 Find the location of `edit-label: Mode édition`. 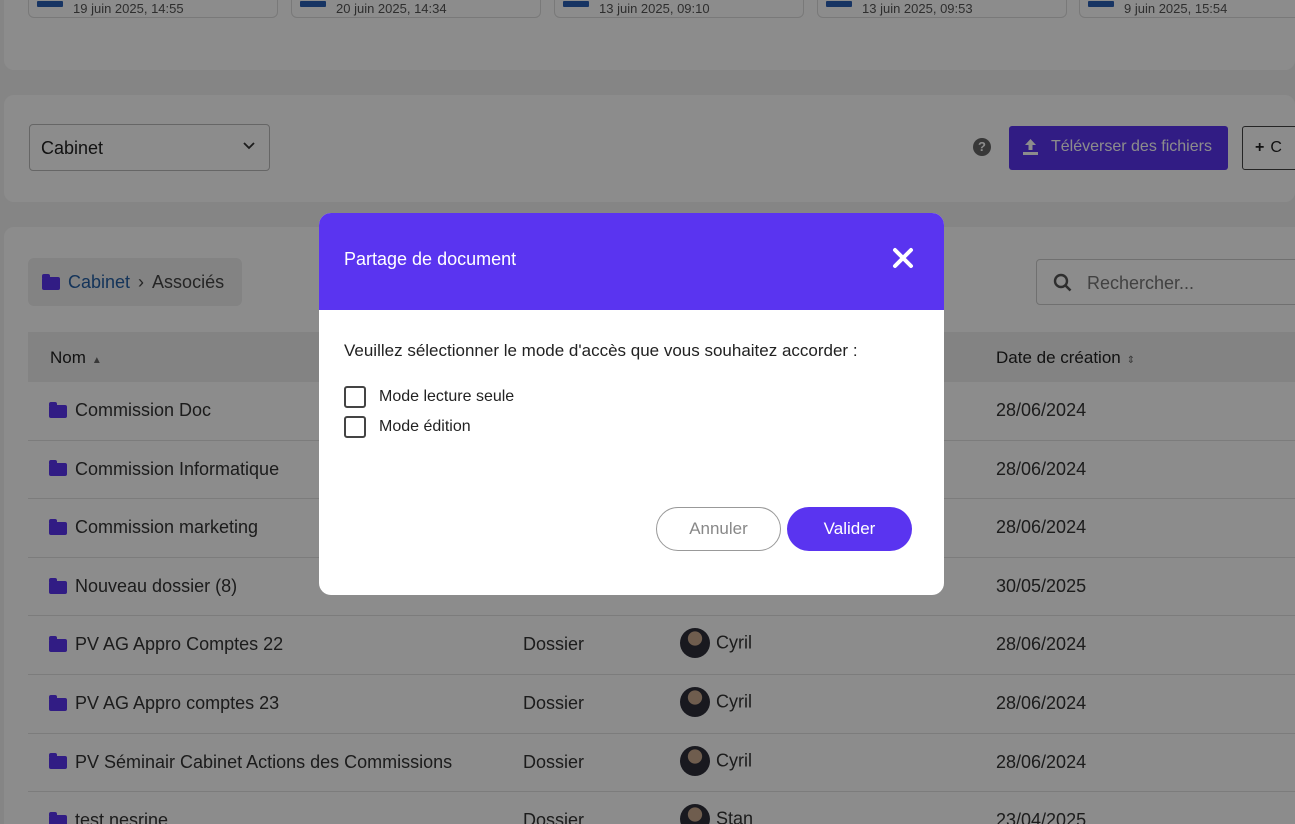

edit-label: Mode édition is located at coordinates (425, 426).